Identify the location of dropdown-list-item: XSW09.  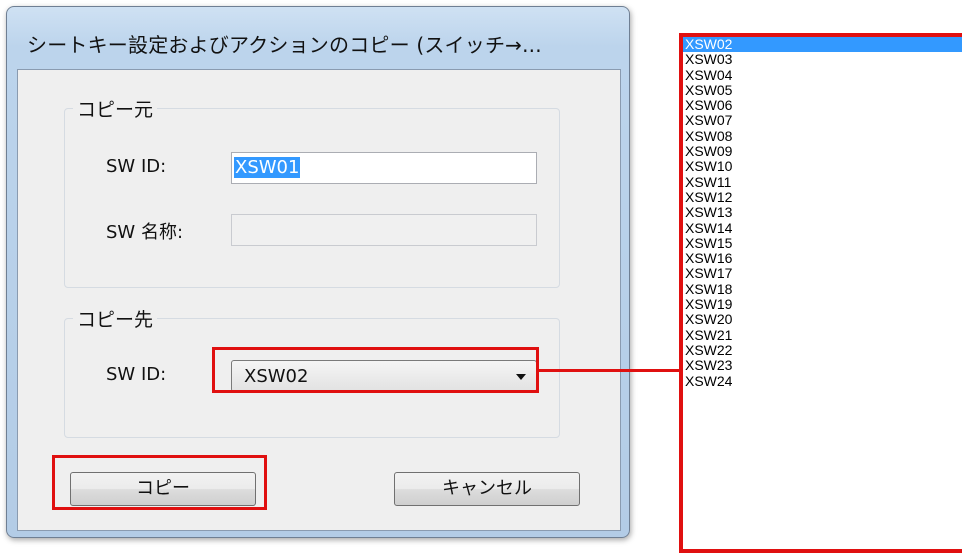
(822, 151).